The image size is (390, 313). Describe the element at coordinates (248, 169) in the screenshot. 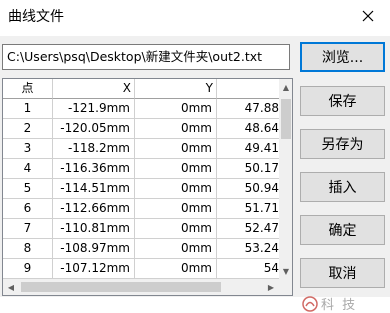

I see `z-cell: 50.17` at that location.